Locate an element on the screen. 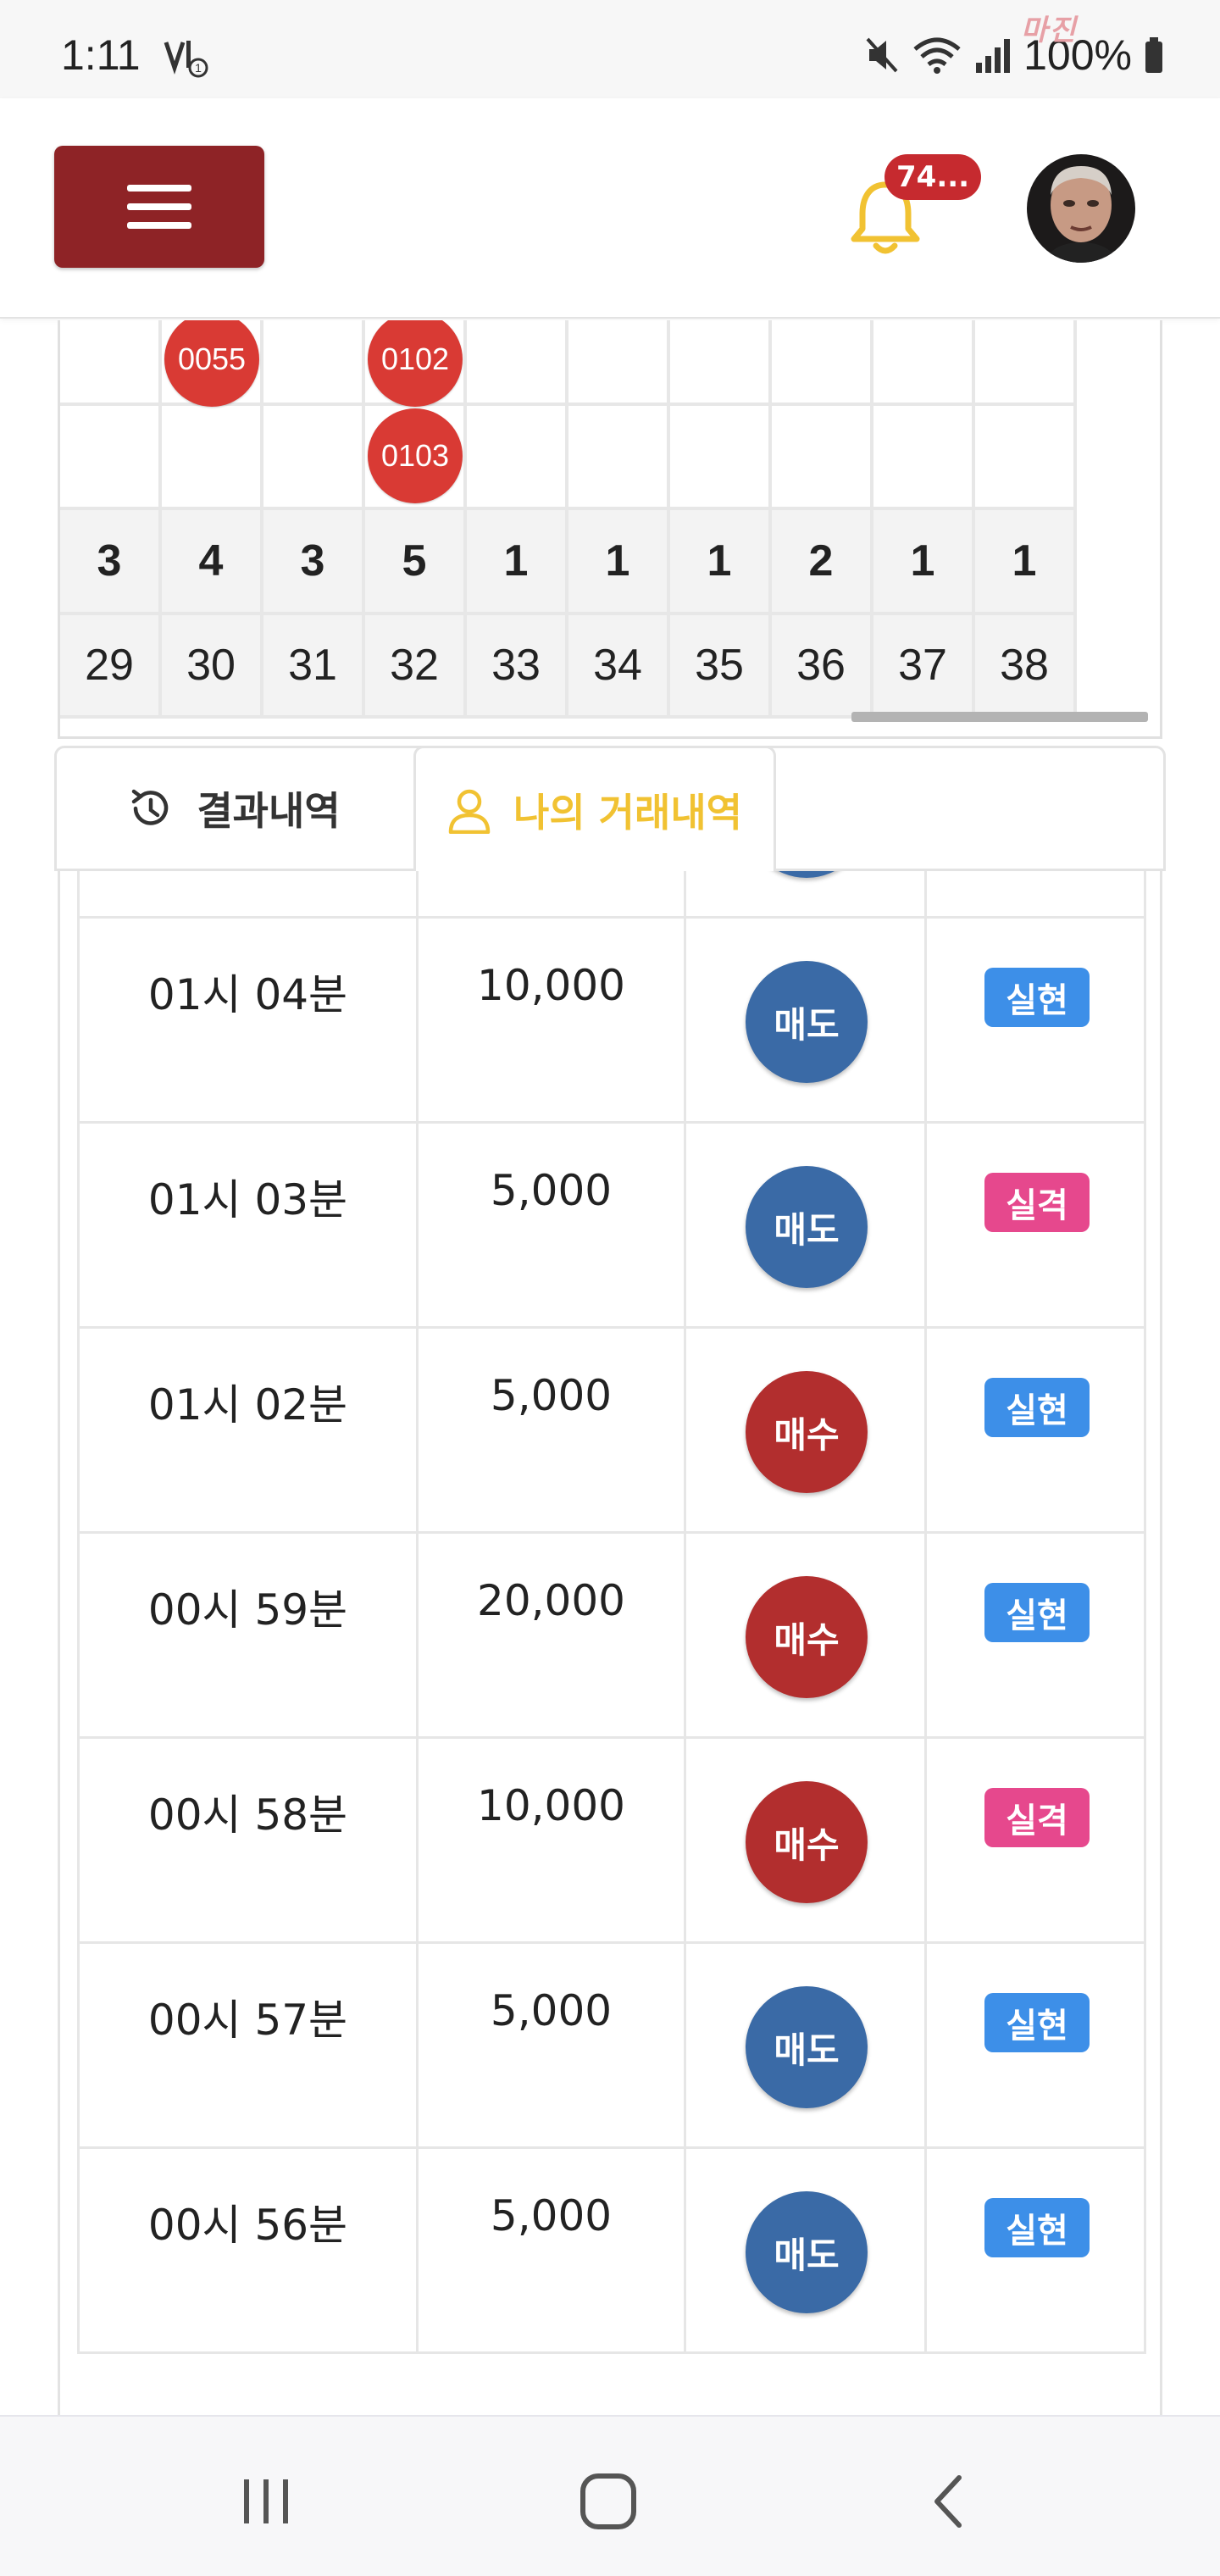 This screenshot has width=1220, height=2576. wifi-icon is located at coordinates (937, 55).